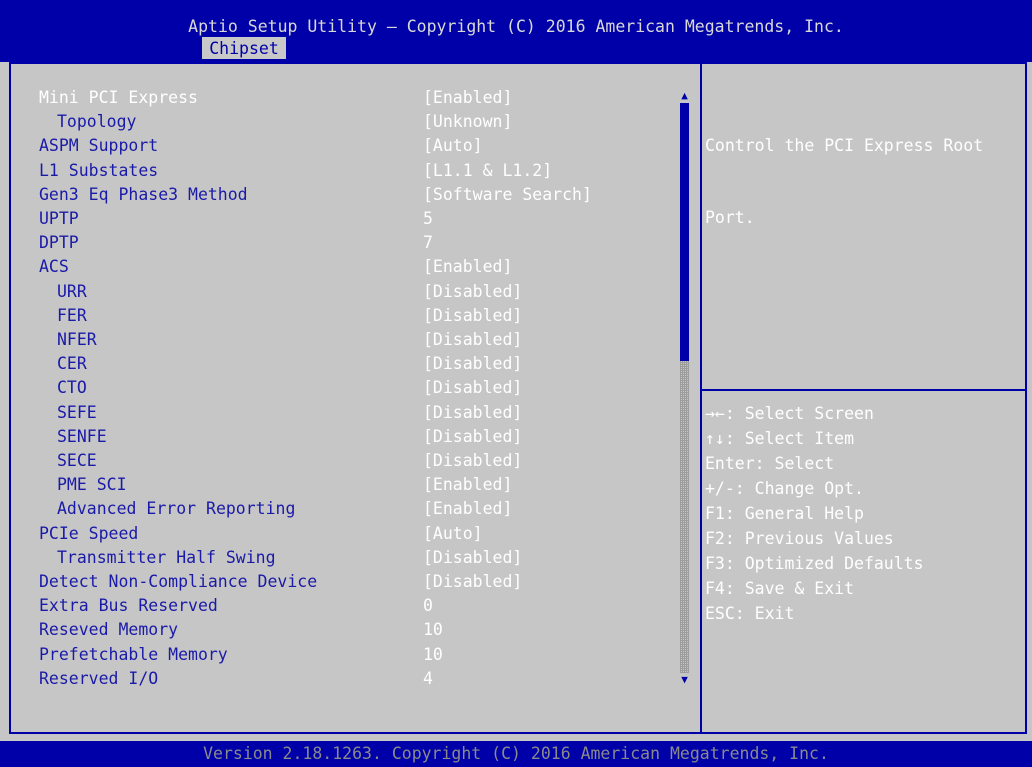  What do you see at coordinates (346, 122) in the screenshot?
I see `setting-row-topology: Topology [Unknown]` at bounding box center [346, 122].